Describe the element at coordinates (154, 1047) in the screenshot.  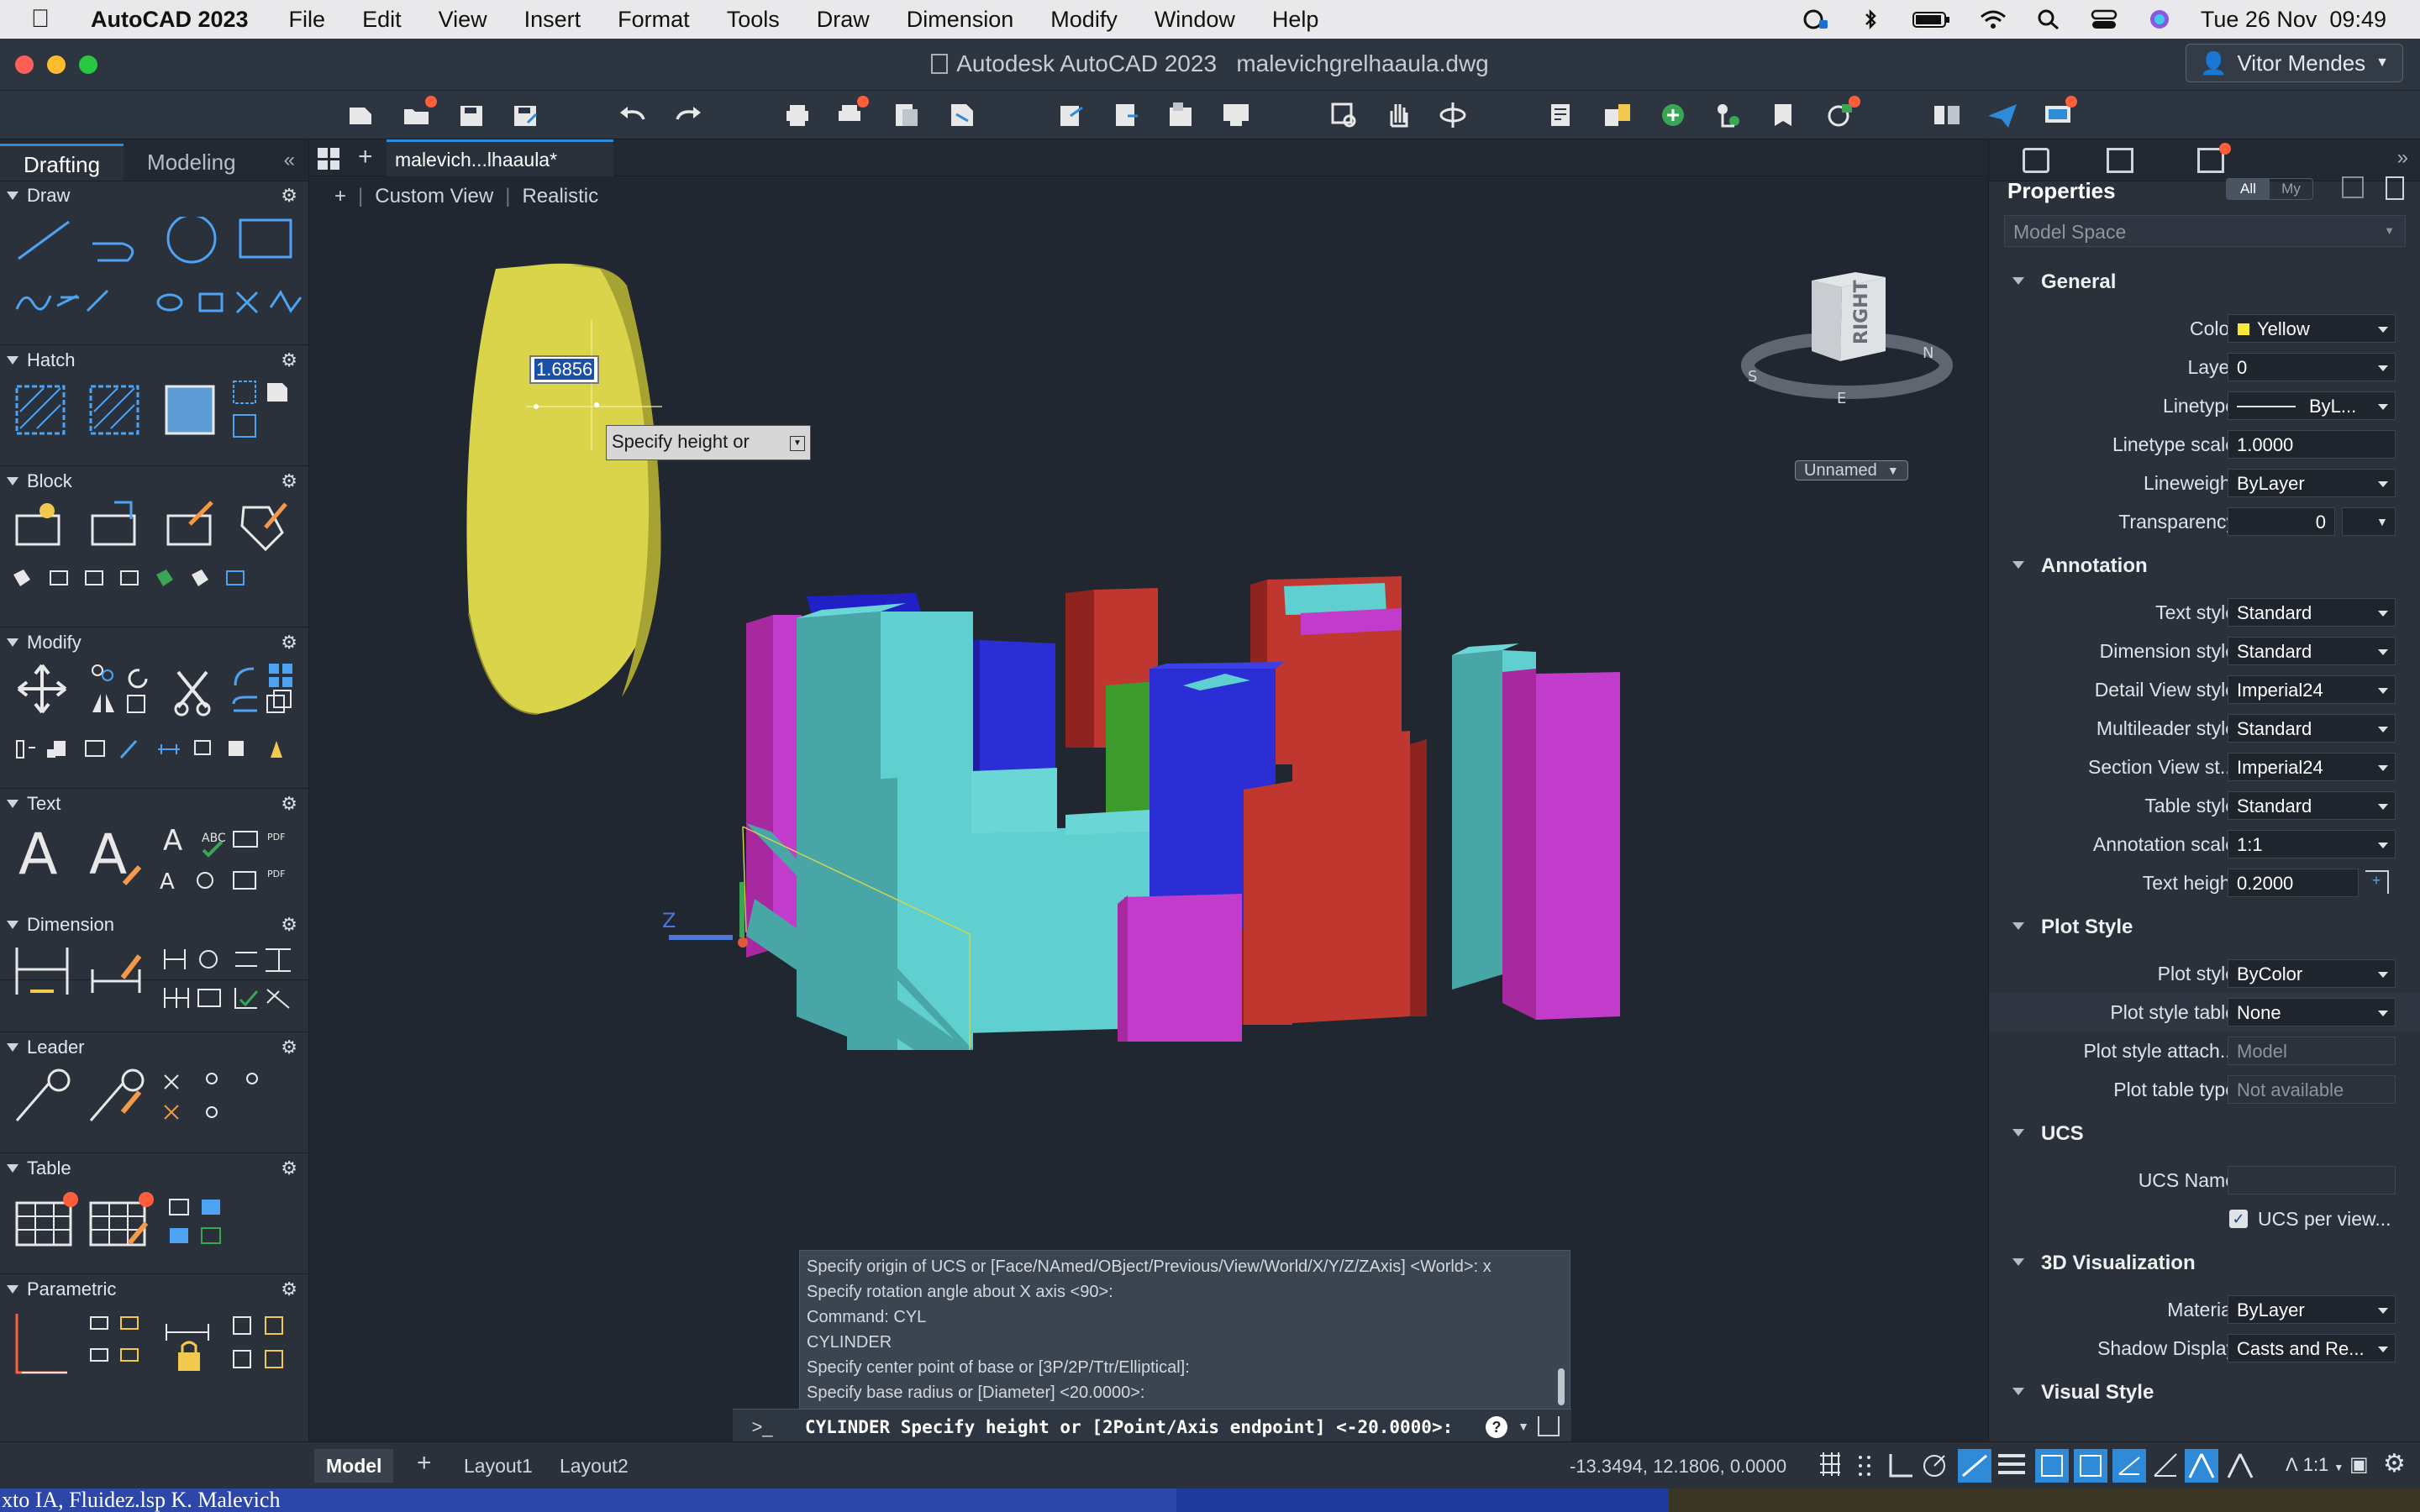
I see `section-leader-header: Leader ⚙` at that location.